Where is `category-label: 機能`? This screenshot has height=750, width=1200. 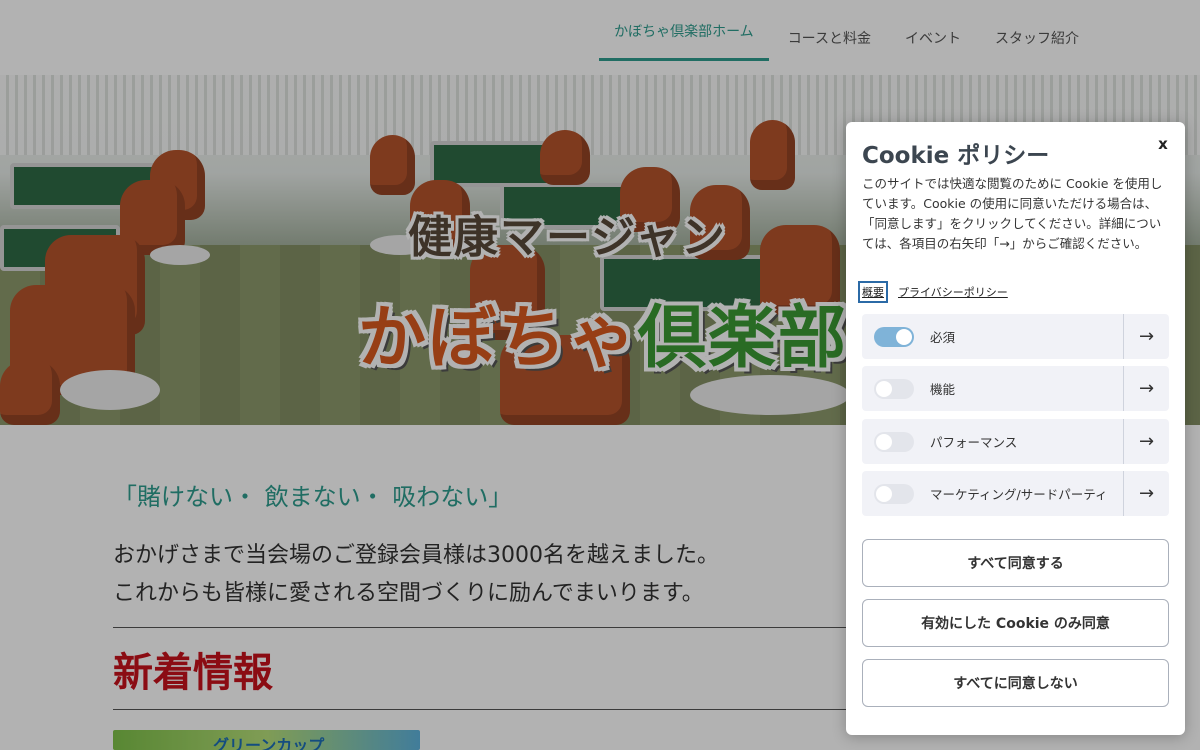
category-label: 機能 is located at coordinates (943, 389).